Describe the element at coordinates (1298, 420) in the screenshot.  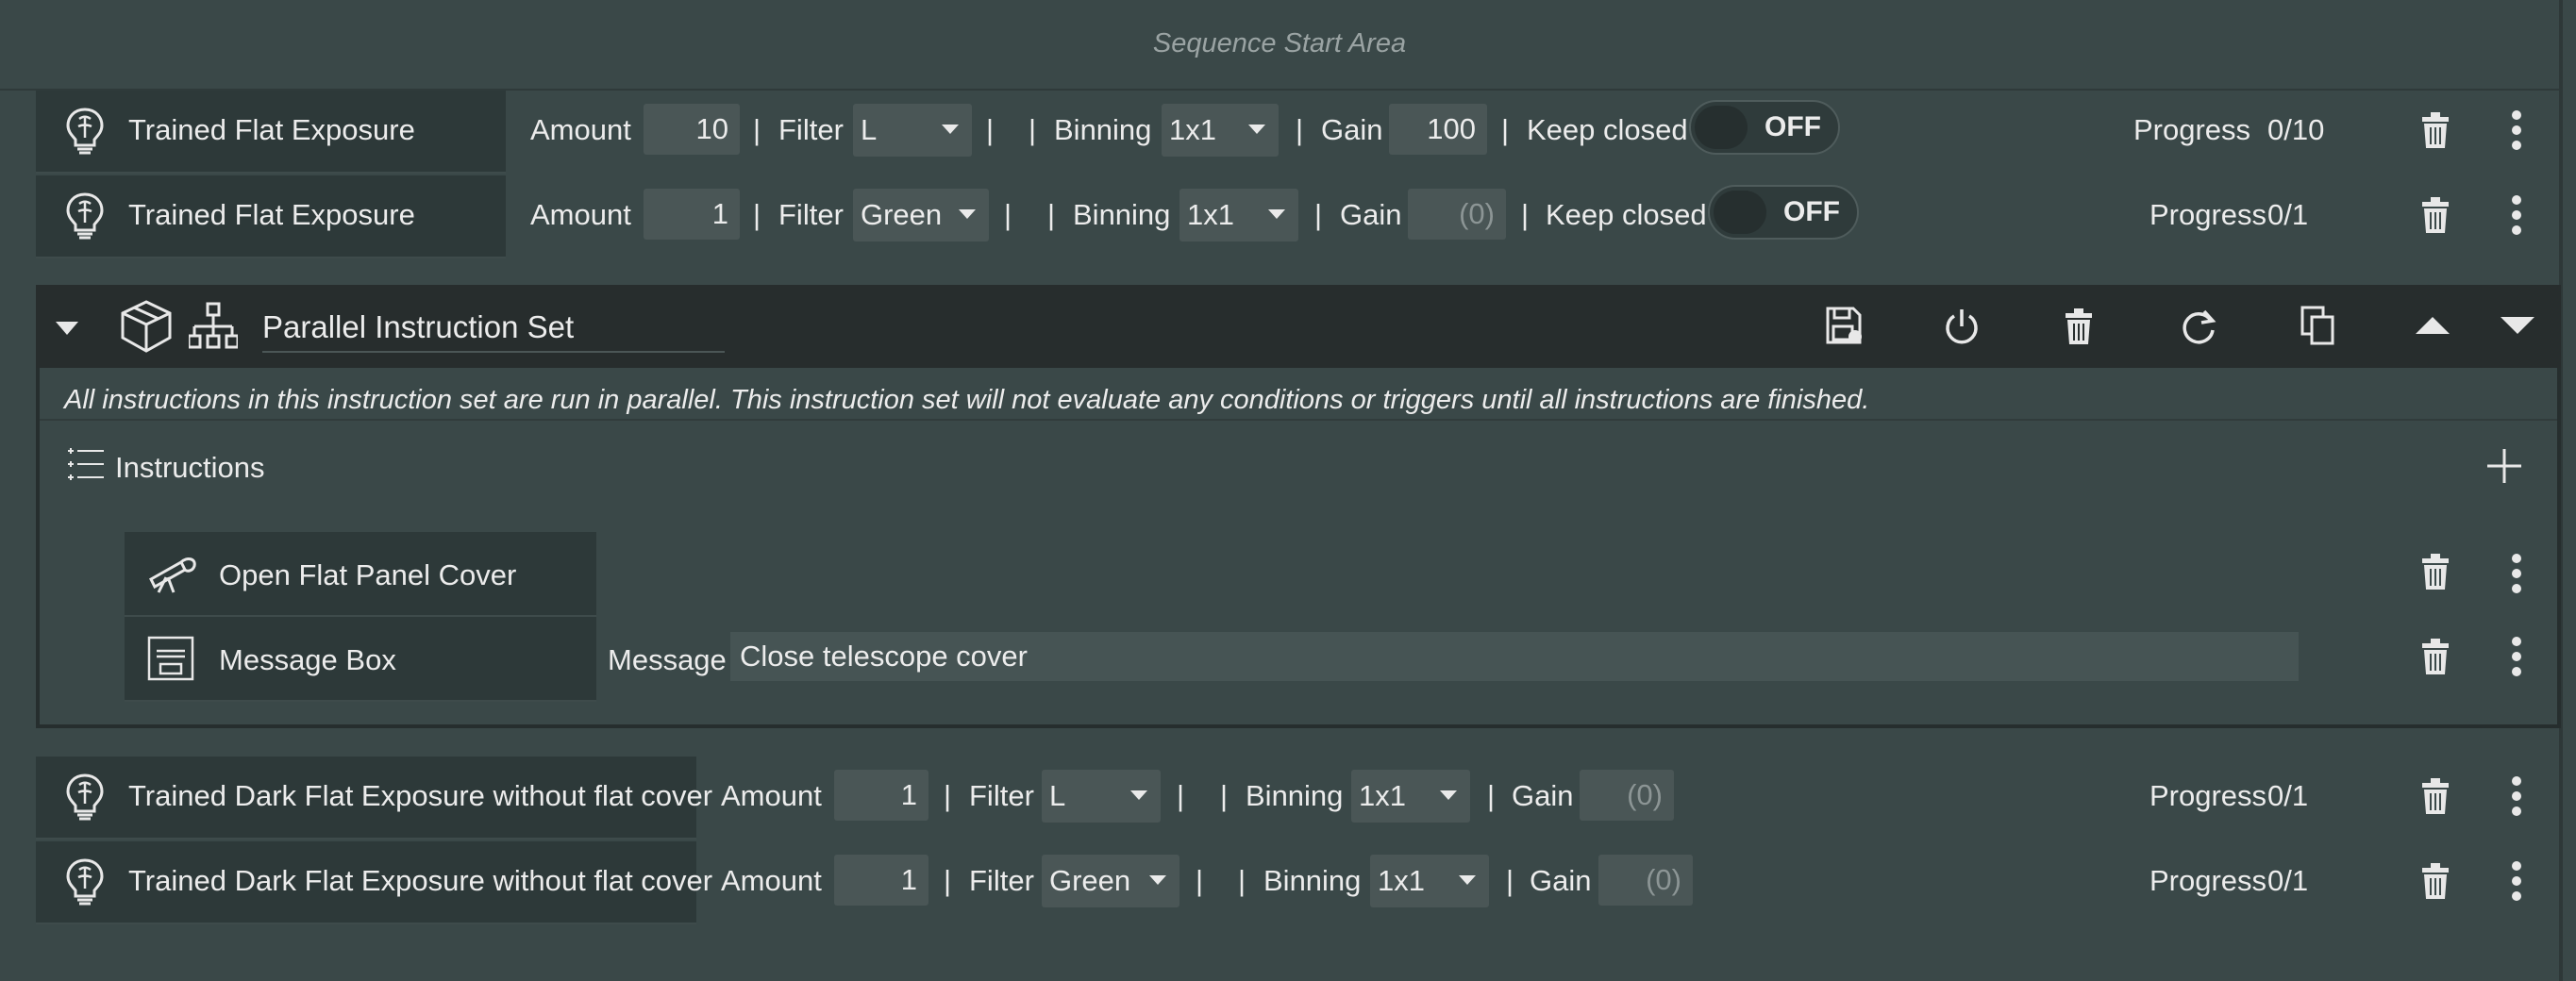
I see `divider` at that location.